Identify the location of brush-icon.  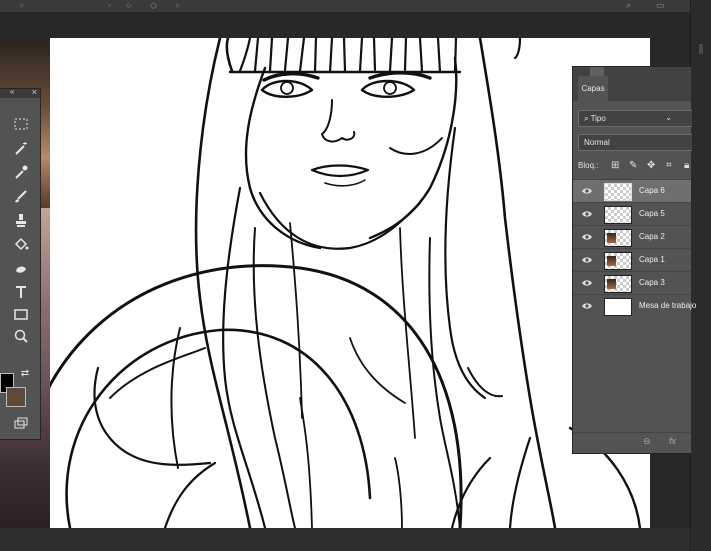
(21, 196).